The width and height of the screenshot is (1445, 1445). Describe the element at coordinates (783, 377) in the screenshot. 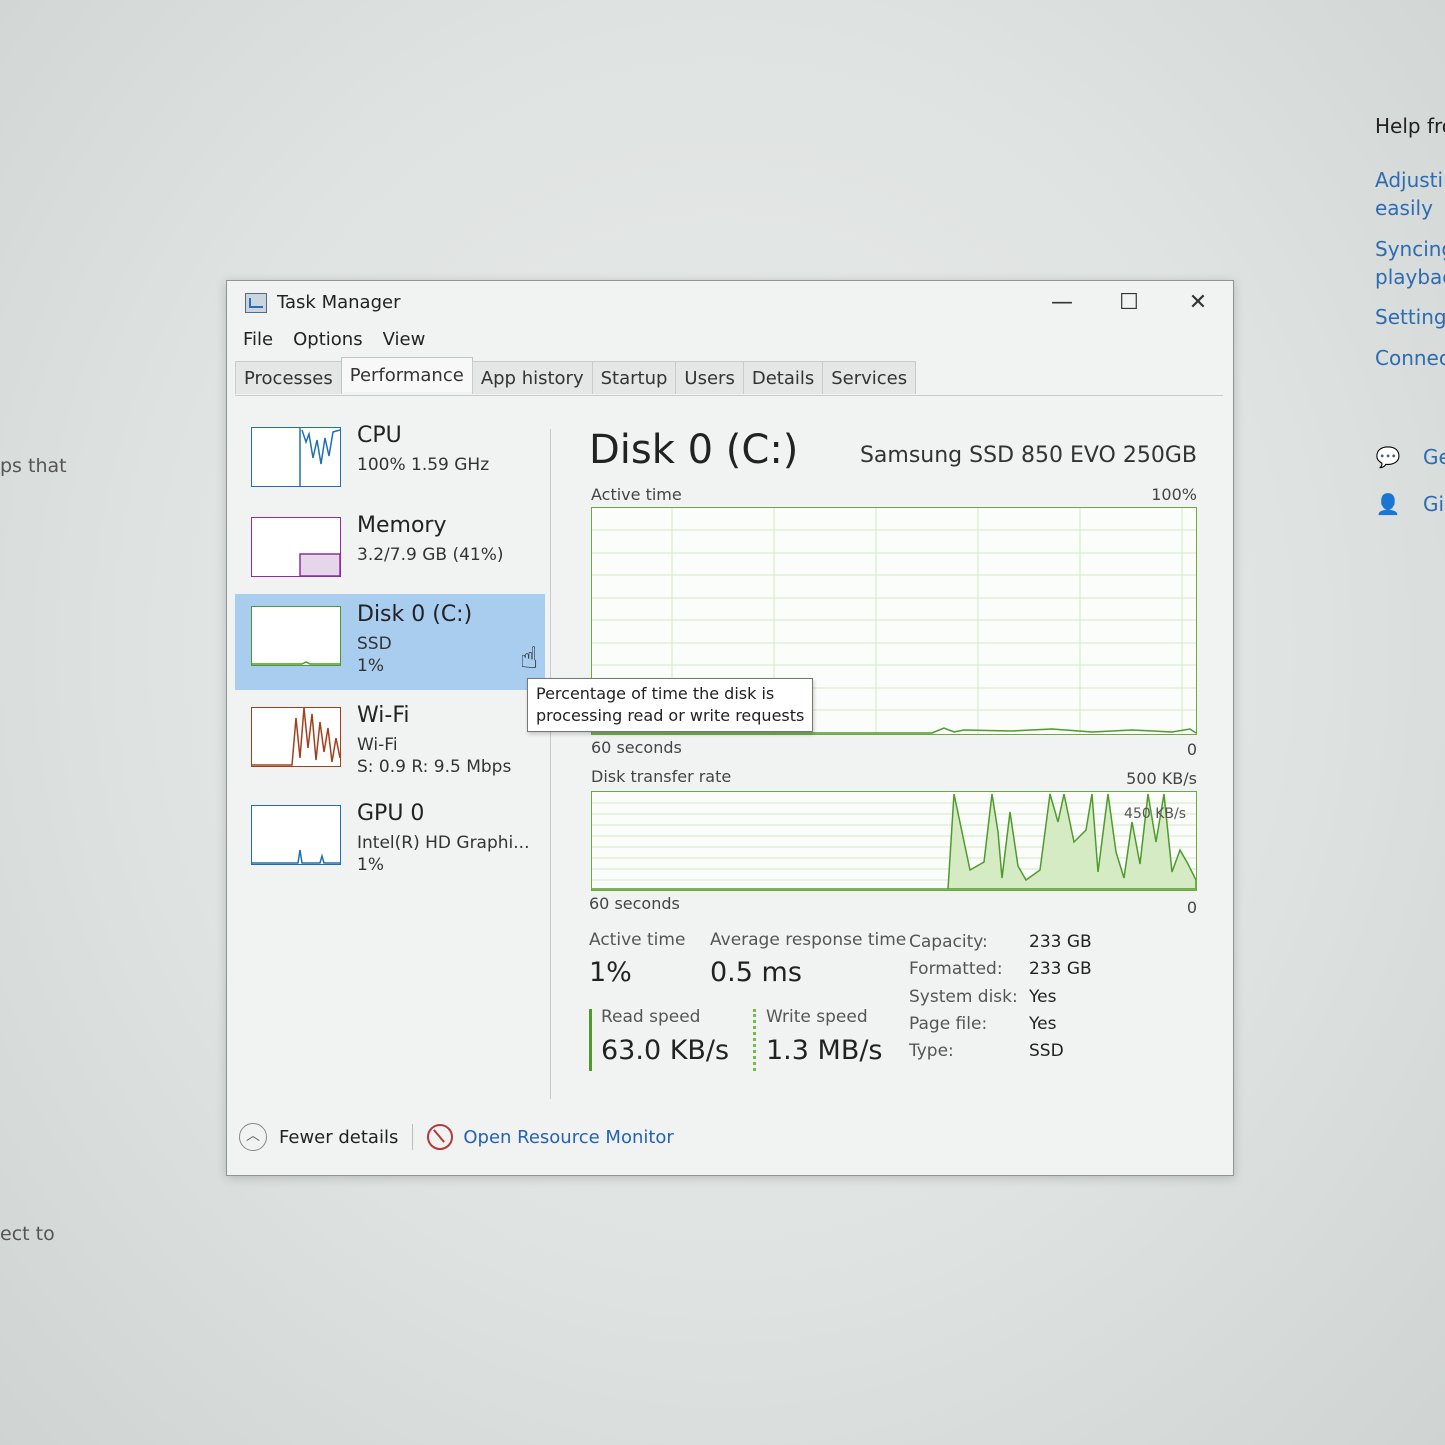

I see `tab-details: Details` at that location.